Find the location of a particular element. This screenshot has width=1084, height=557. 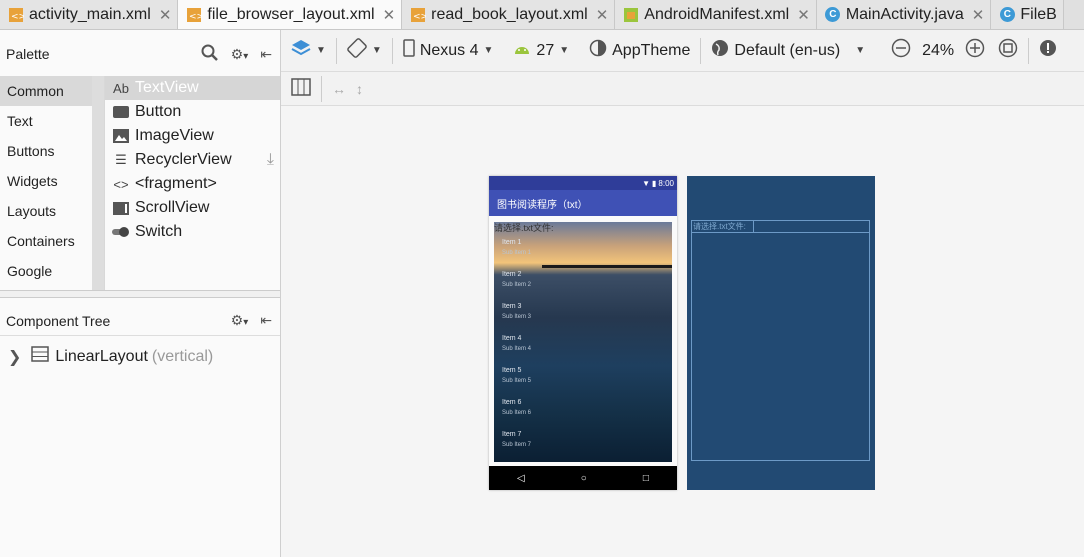

list-item: Item 6 Sub Item 6 is located at coordinates (516, 408).